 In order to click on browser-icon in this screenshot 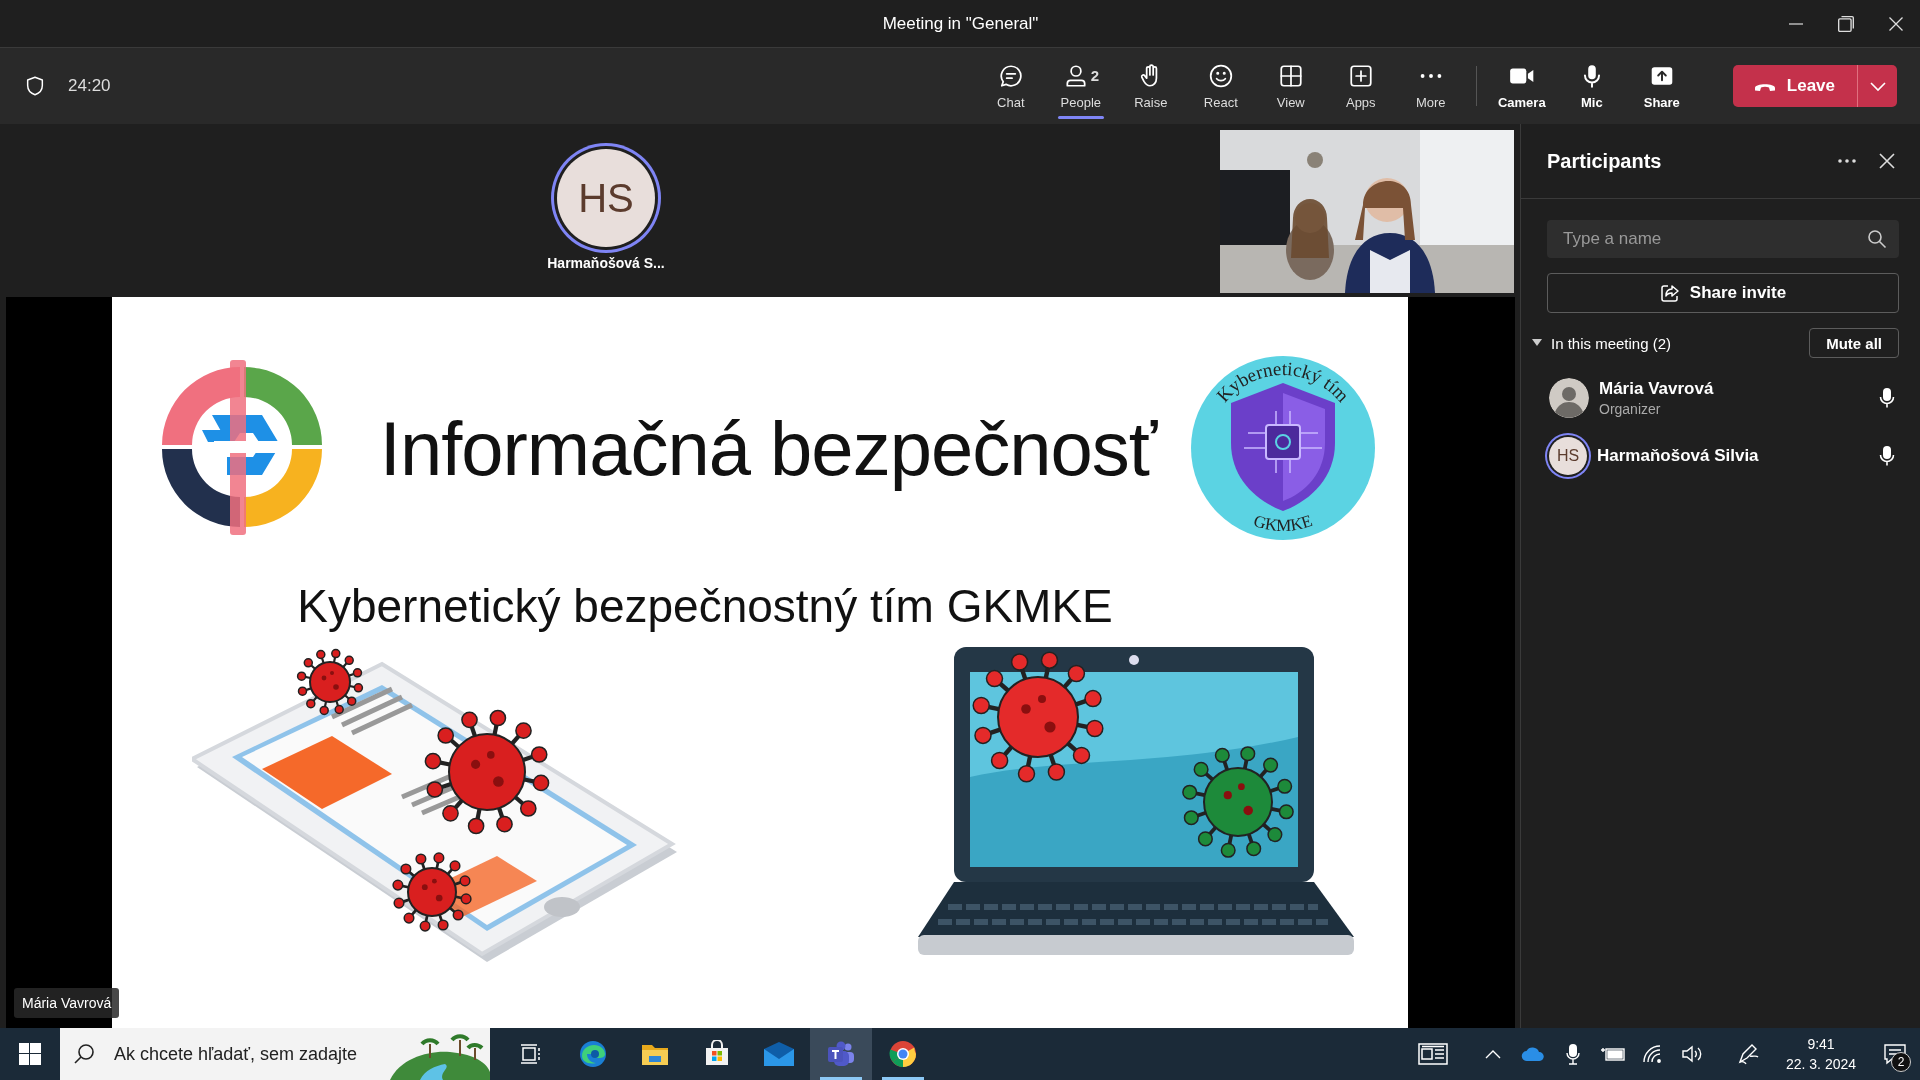, I will do `click(593, 1054)`.